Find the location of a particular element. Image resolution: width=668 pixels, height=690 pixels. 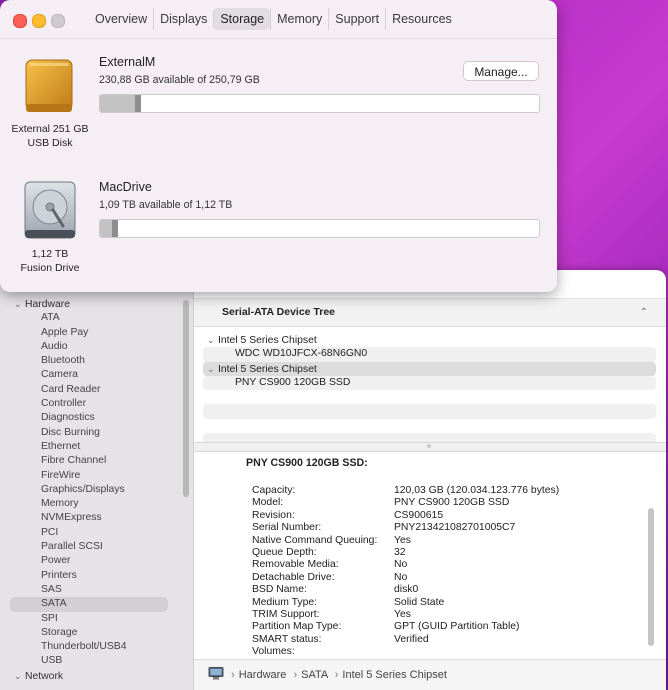

volume-name: ExternalM is located at coordinates (127, 62).